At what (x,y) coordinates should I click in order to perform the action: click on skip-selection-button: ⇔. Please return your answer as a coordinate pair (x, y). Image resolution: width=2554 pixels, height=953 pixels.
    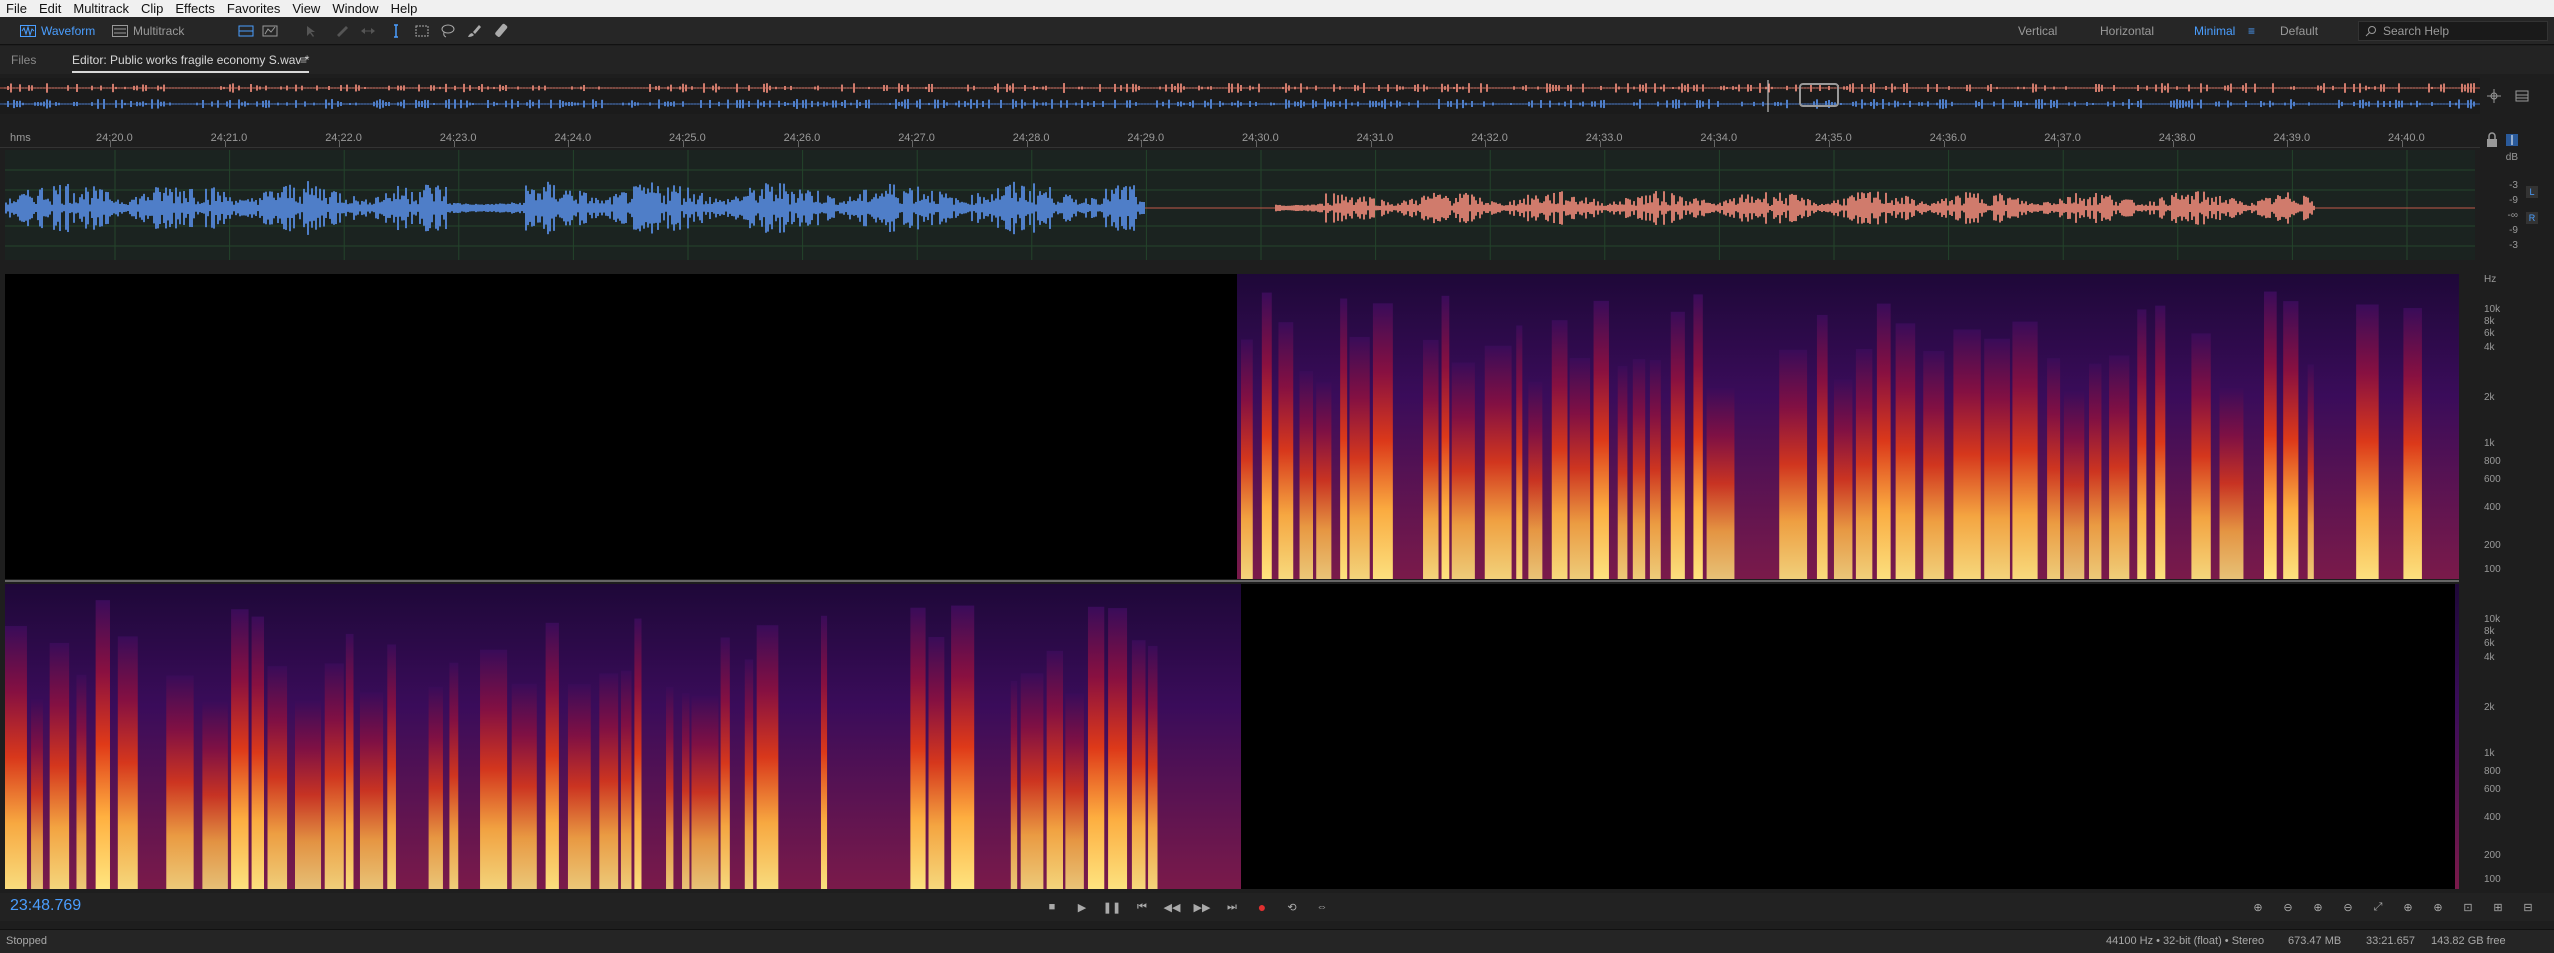
    Looking at the image, I should click on (1322, 907).